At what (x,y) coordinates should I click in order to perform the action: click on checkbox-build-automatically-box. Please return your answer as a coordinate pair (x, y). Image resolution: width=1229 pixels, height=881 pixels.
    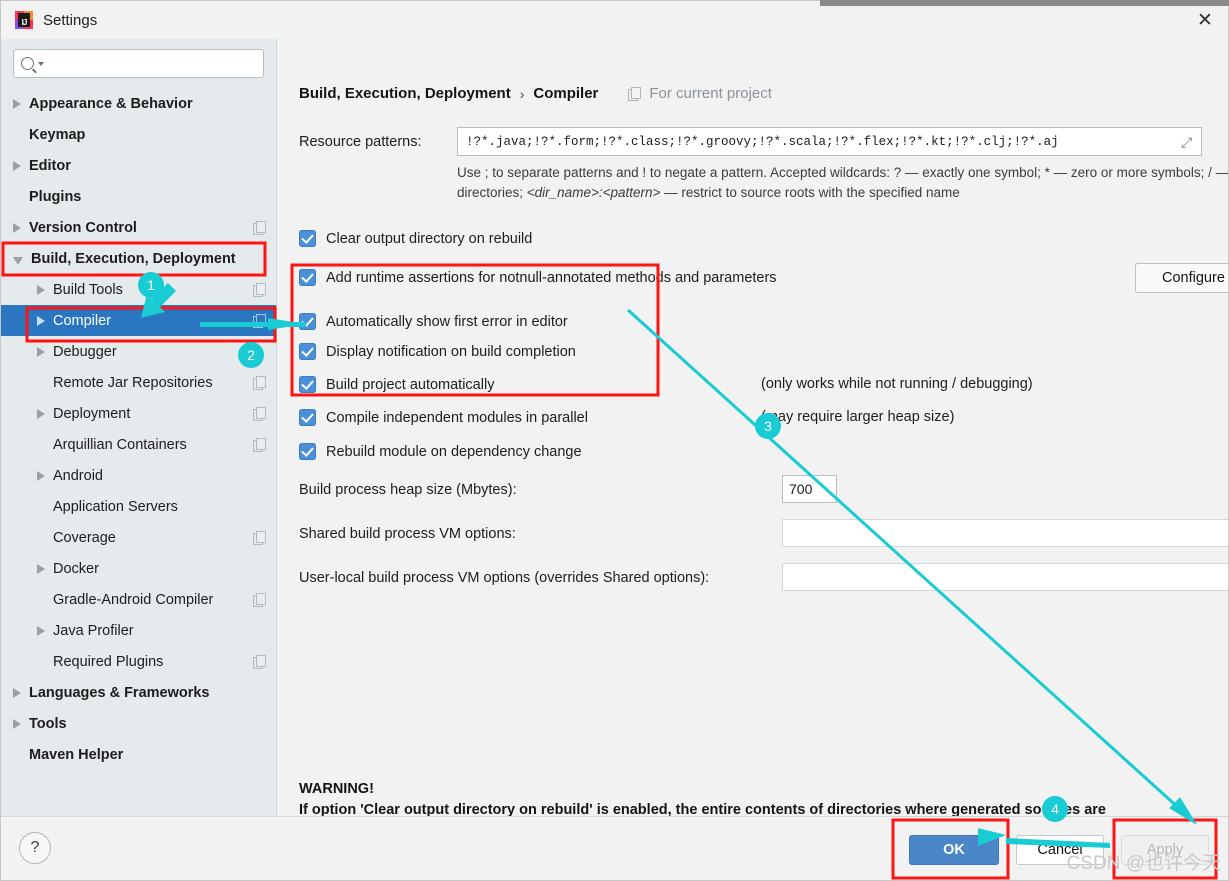
    Looking at the image, I should click on (307, 384).